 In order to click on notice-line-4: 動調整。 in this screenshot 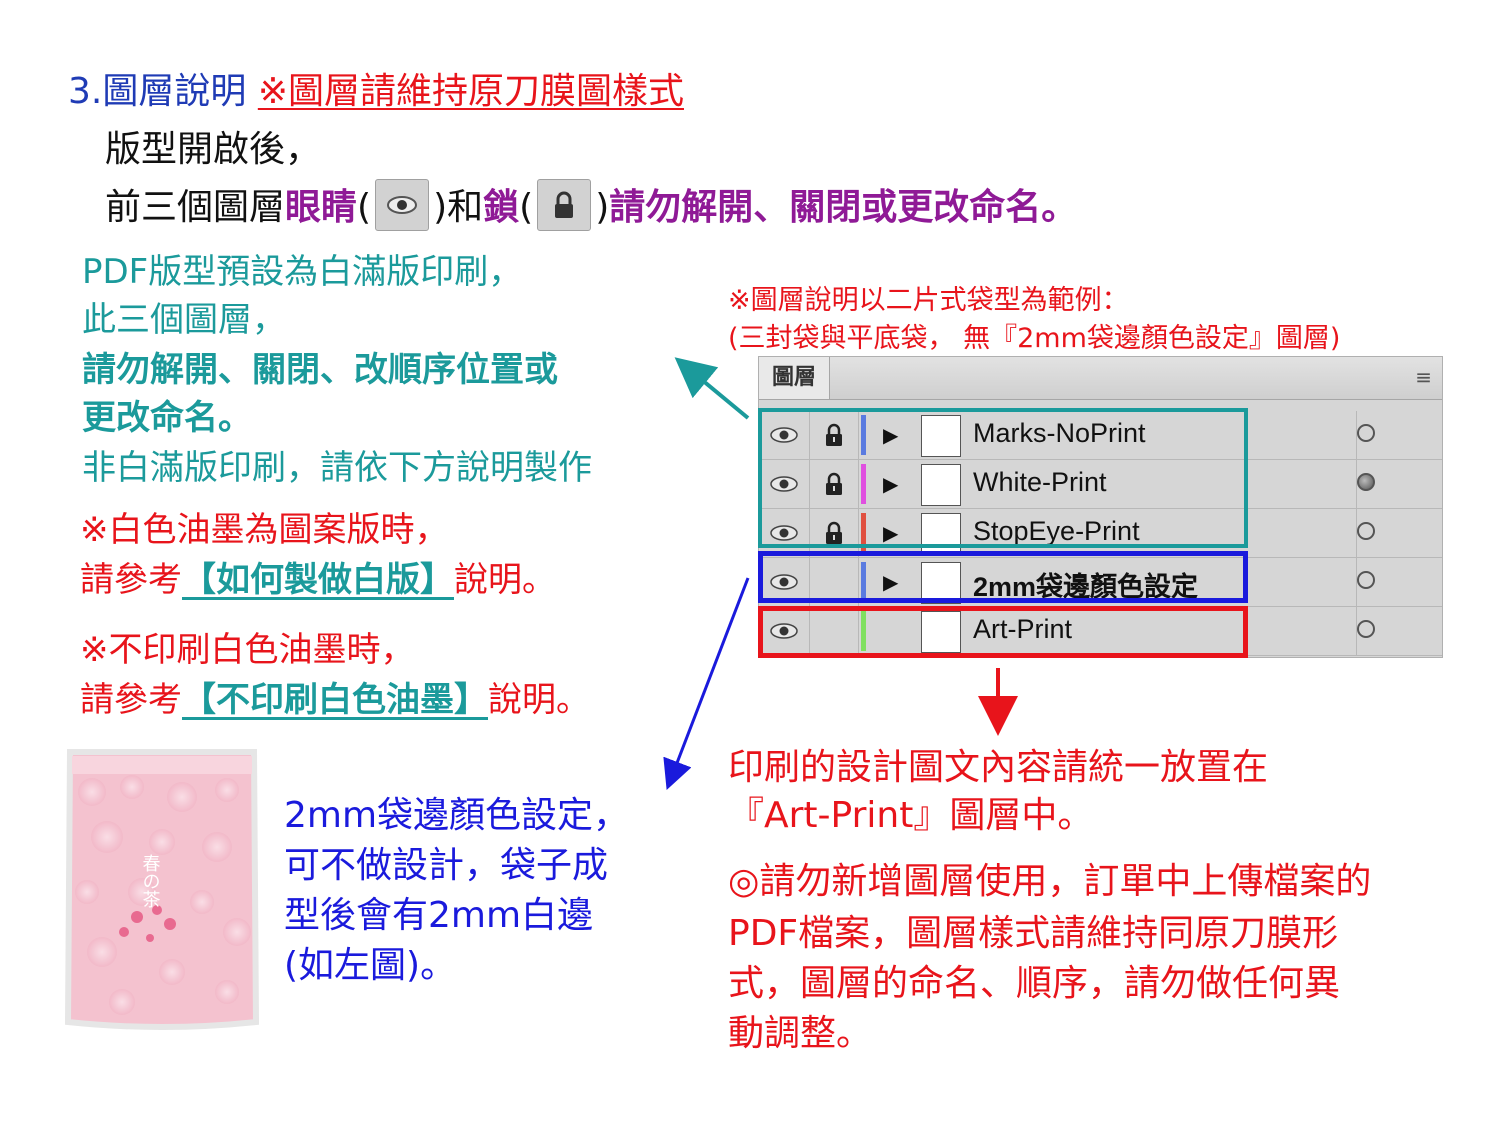, I will do `click(800, 1033)`.